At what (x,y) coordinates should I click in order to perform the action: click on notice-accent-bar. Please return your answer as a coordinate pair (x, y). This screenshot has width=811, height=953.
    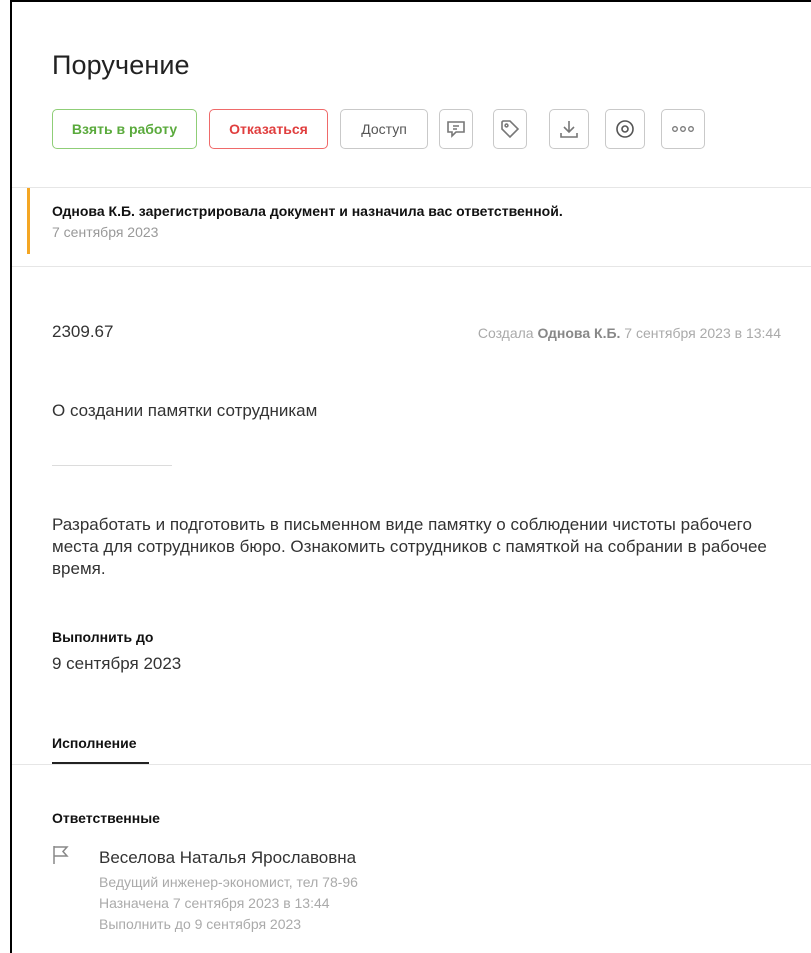
    Looking at the image, I should click on (28, 221).